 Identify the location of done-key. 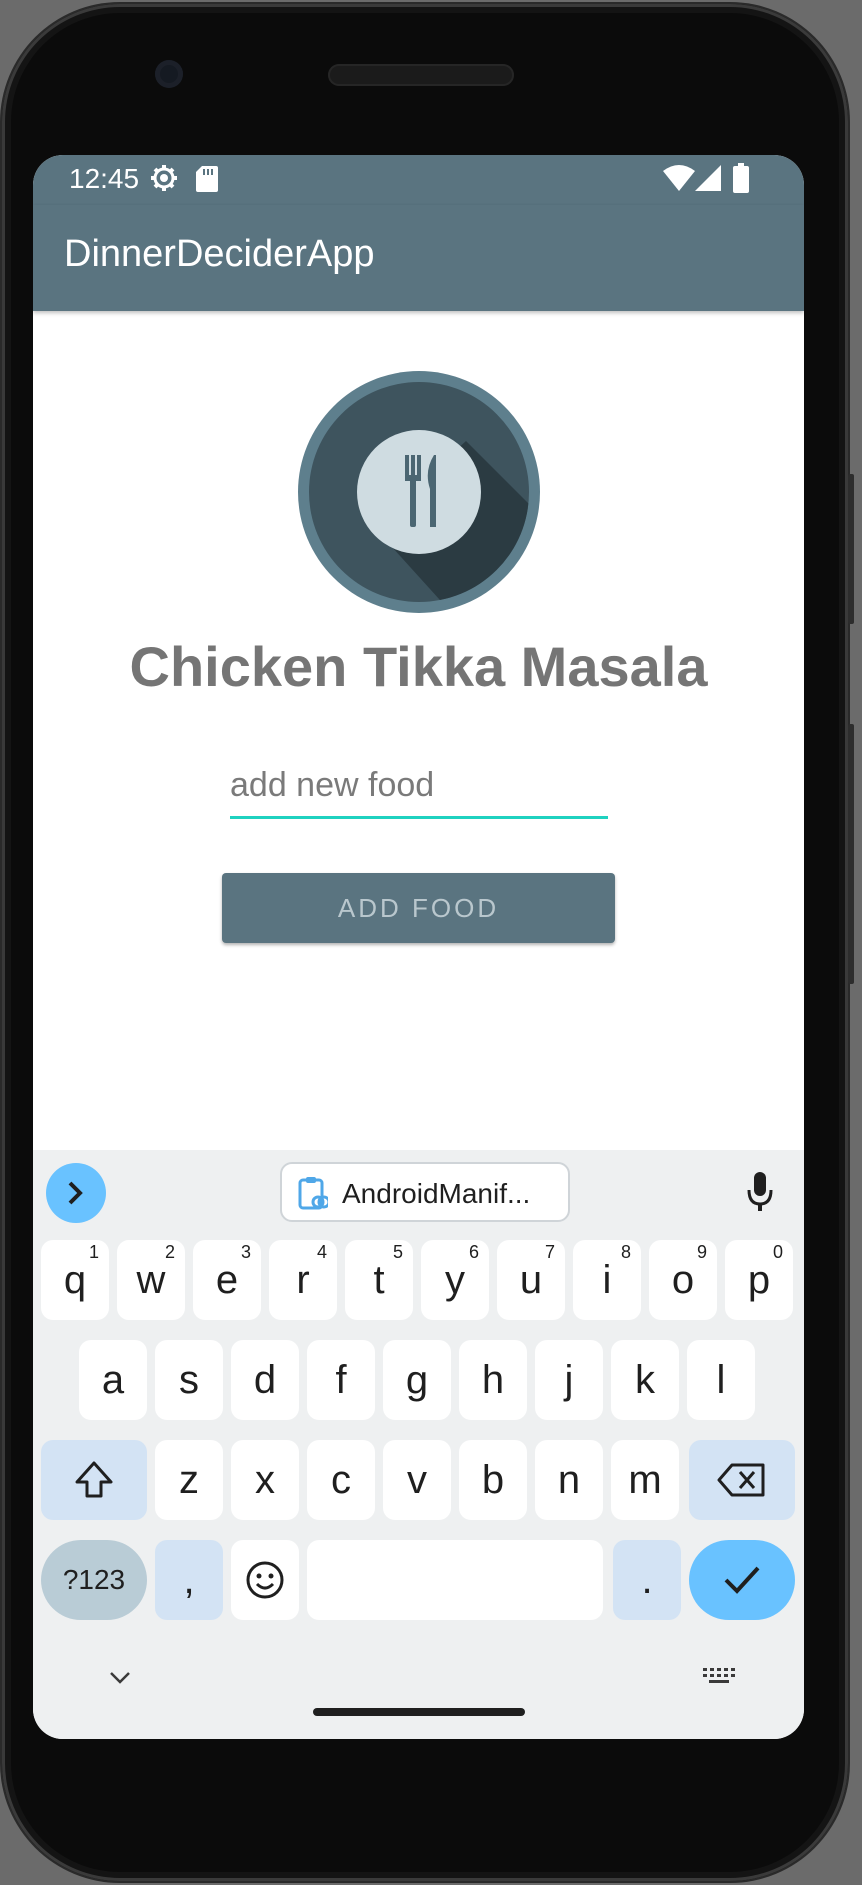
(742, 1580).